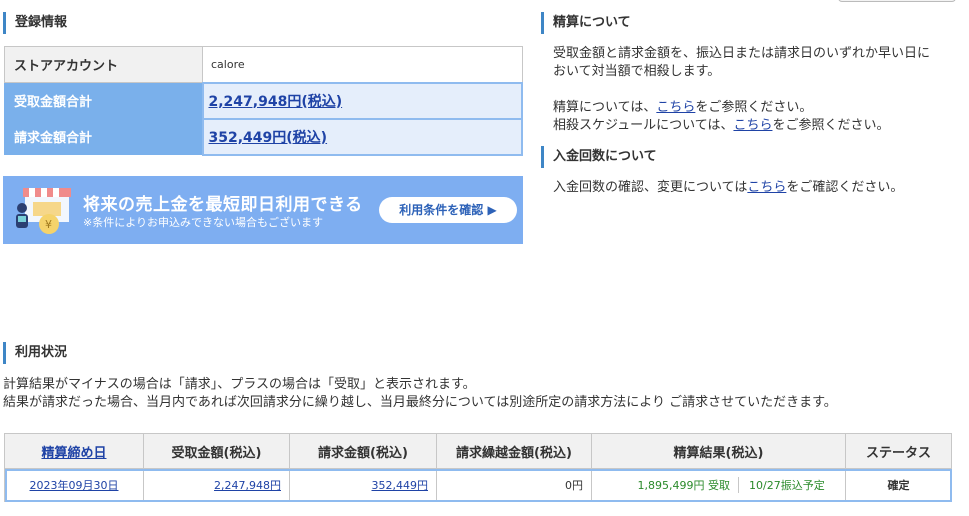 This screenshot has height=516, width=969. I want to click on carryover-cell: 0円, so click(514, 485).